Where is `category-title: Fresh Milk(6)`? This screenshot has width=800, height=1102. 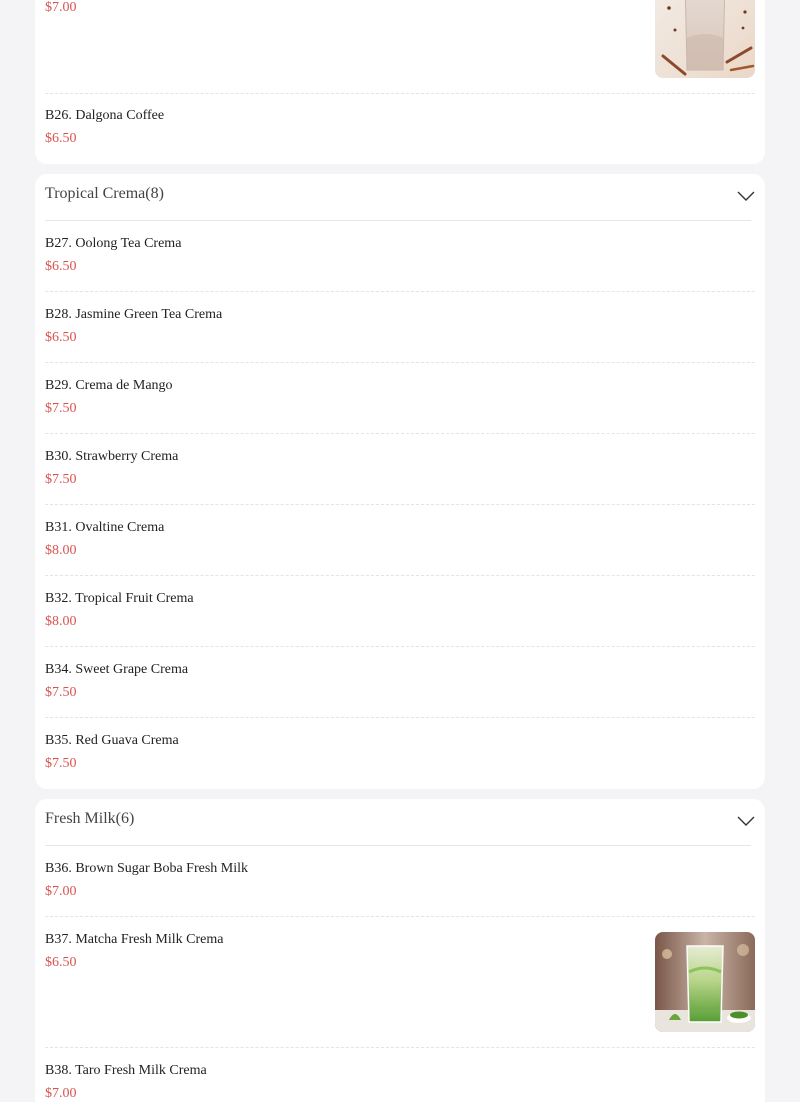
category-title: Fresh Milk(6) is located at coordinates (90, 818).